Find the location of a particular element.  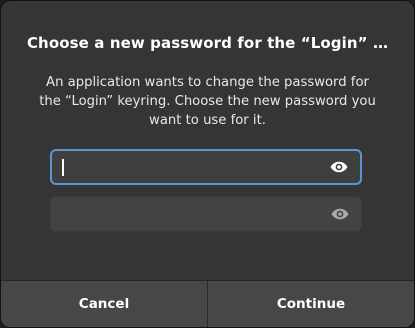

confirm-password-input is located at coordinates (191, 214).